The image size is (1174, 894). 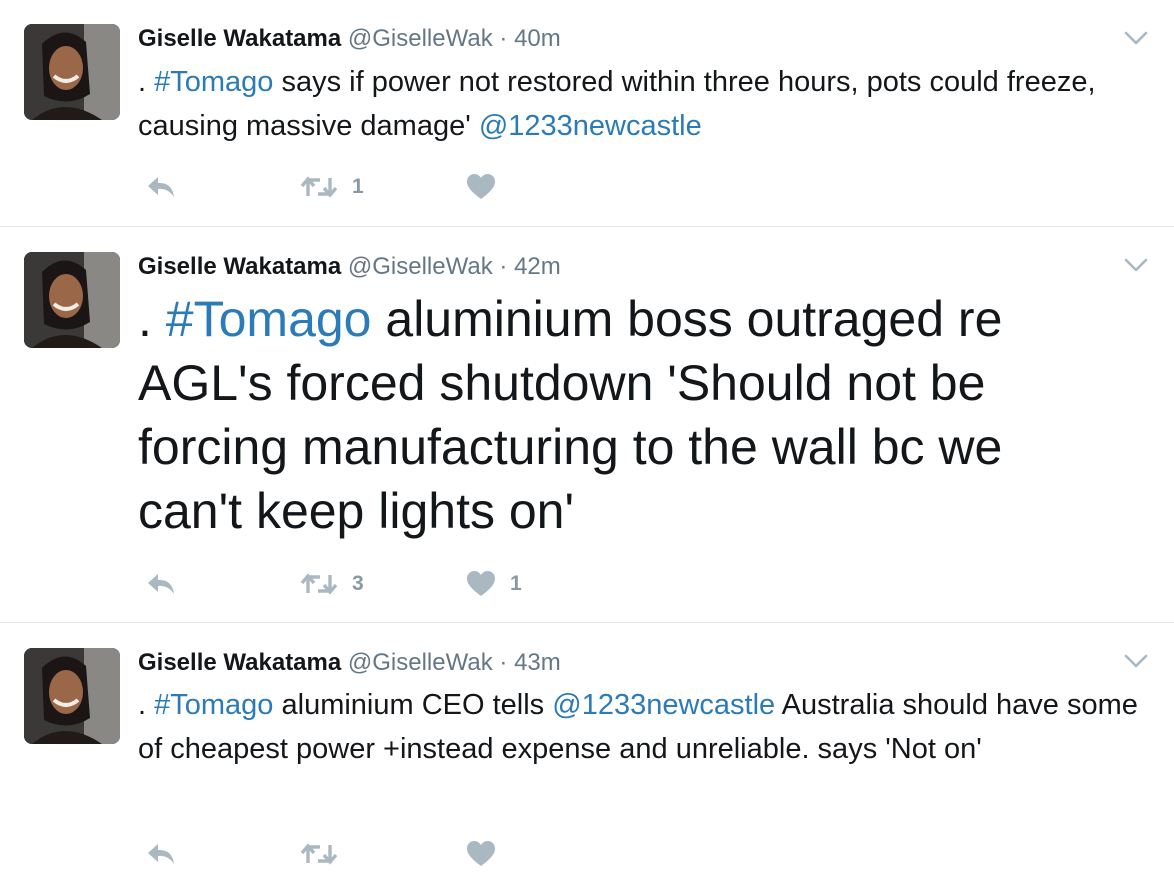 I want to click on tweet-timestamp: 42m, so click(x=537, y=266).